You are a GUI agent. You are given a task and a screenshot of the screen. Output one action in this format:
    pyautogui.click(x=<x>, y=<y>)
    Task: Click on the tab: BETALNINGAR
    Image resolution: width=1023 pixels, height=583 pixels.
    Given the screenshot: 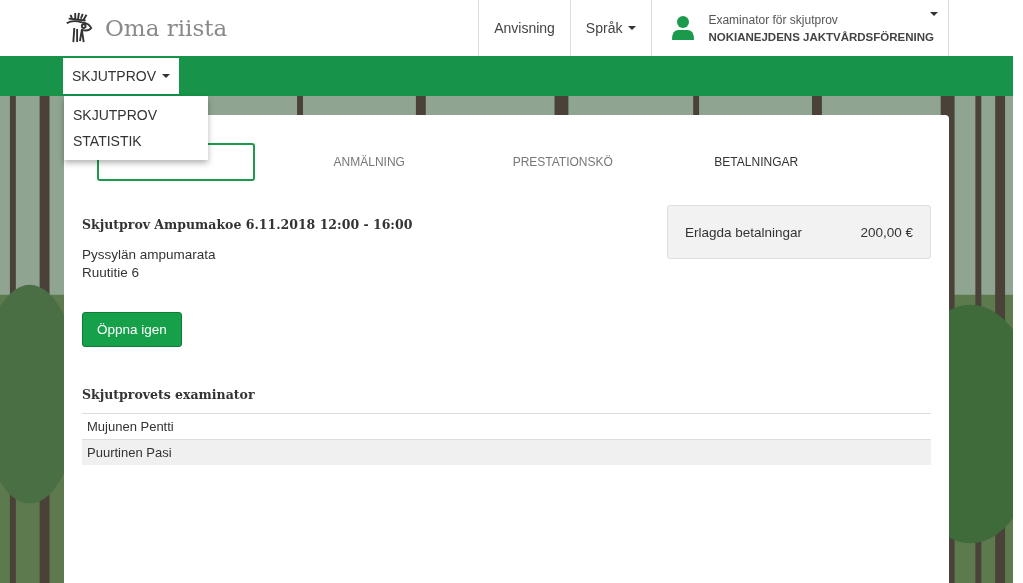 What is the action you would take?
    pyautogui.click(x=756, y=162)
    